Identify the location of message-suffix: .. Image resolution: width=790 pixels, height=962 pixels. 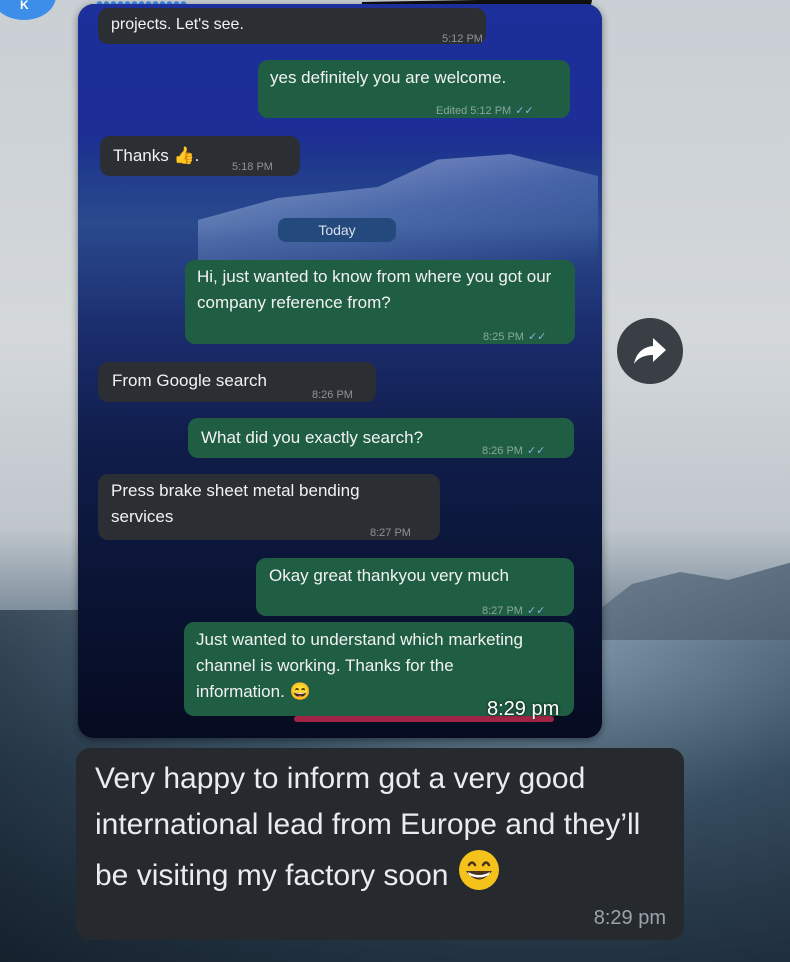
(197, 155).